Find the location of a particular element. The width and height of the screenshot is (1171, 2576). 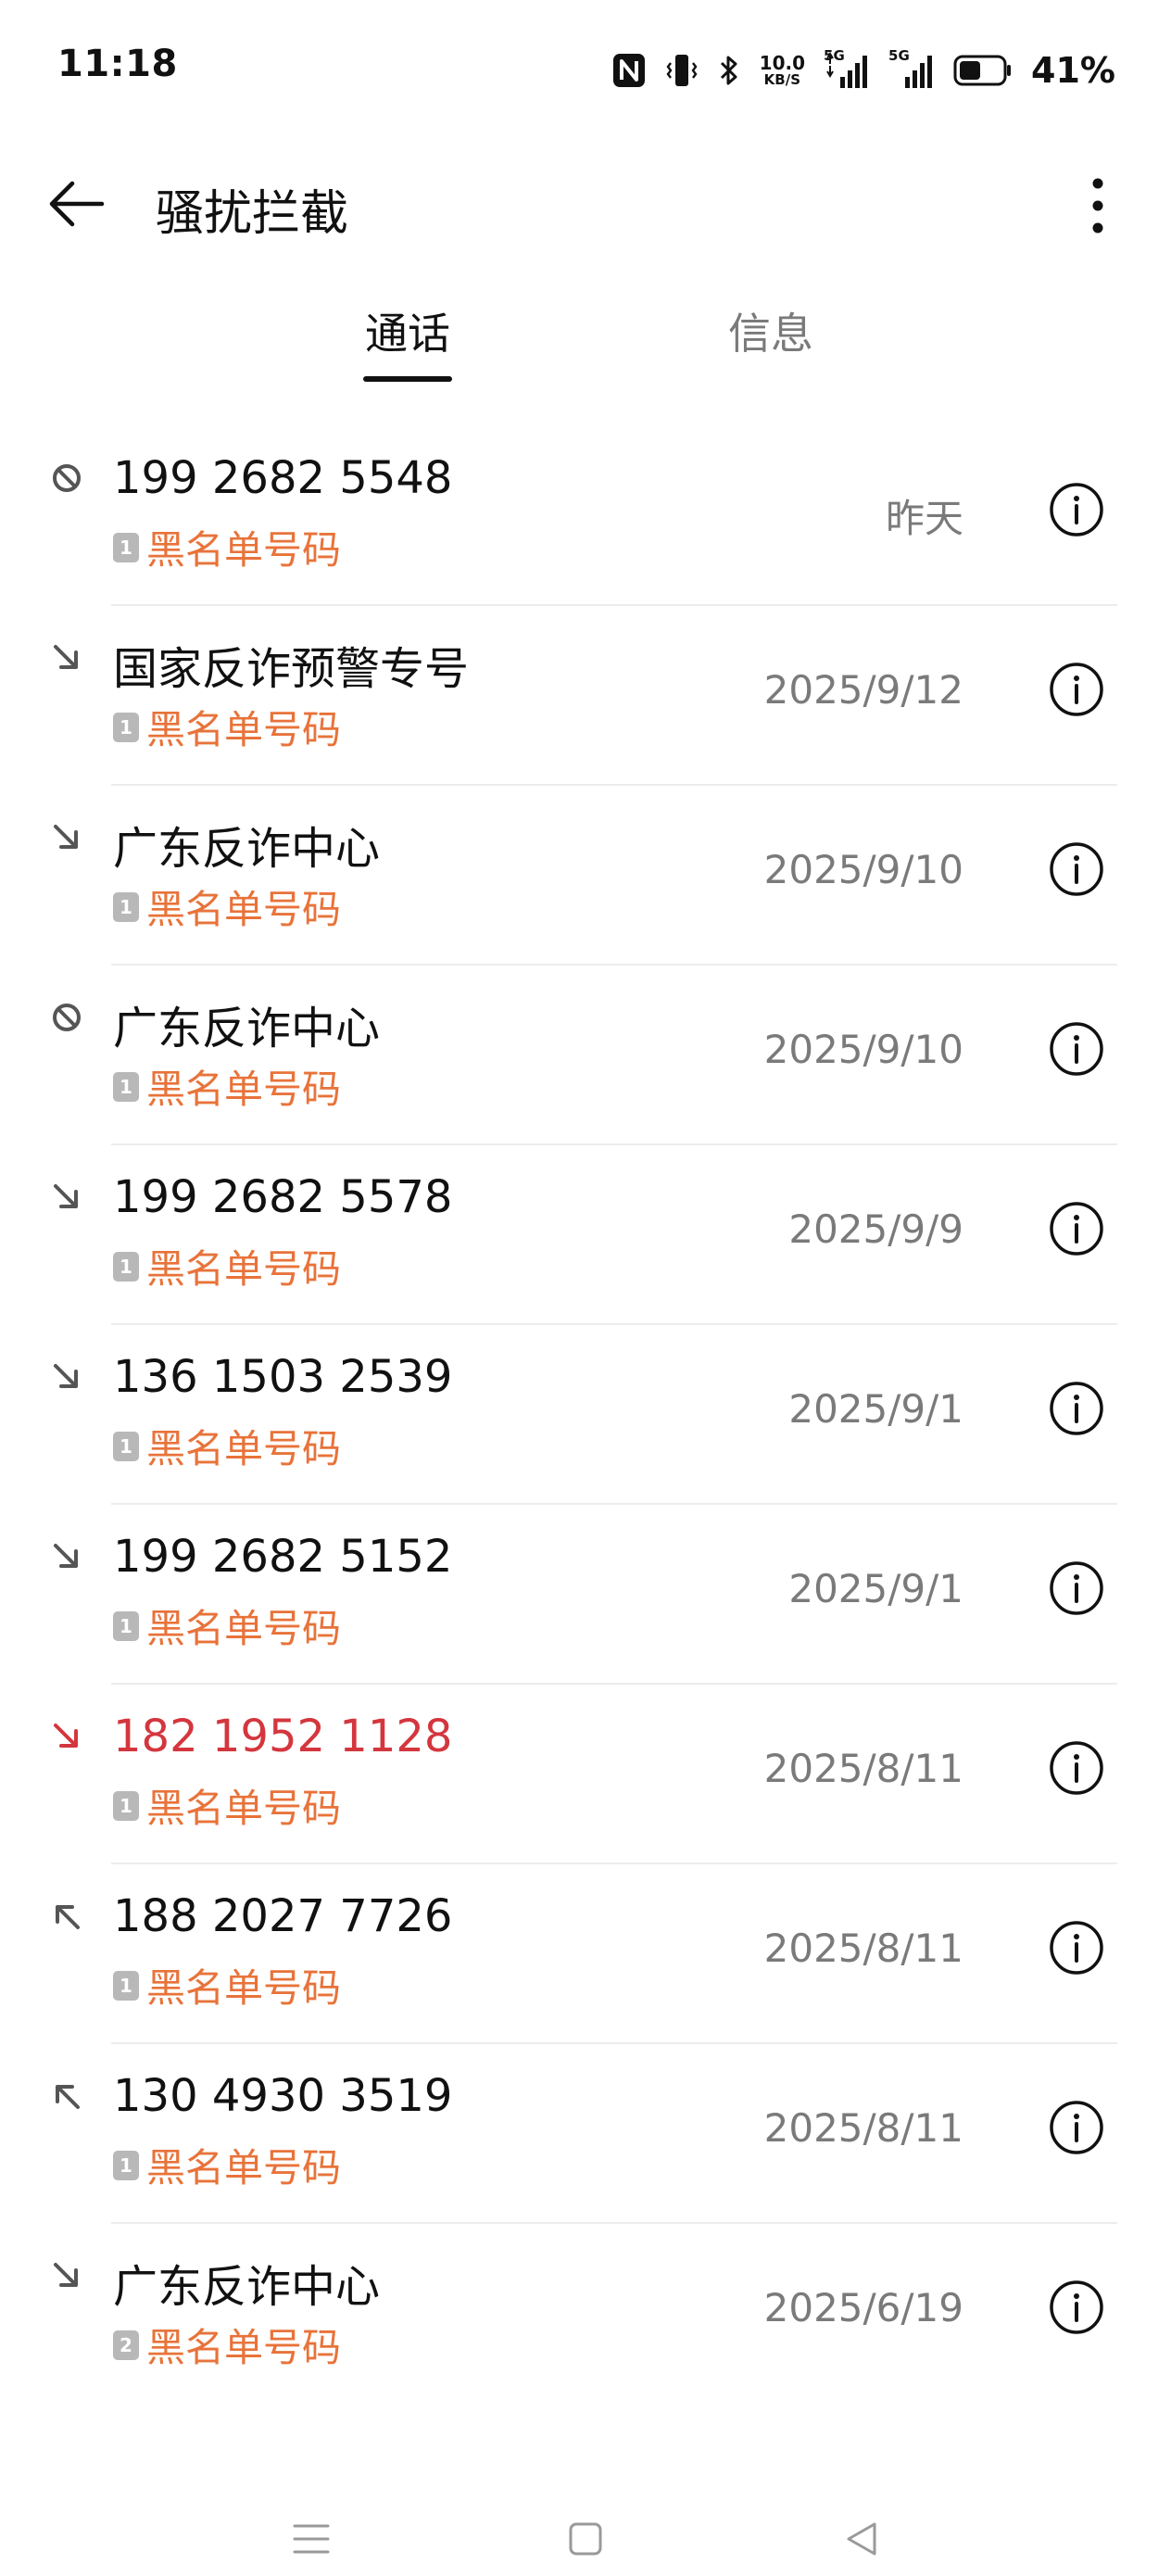

tab-bar: 通话 信息 is located at coordinates (585, 338).